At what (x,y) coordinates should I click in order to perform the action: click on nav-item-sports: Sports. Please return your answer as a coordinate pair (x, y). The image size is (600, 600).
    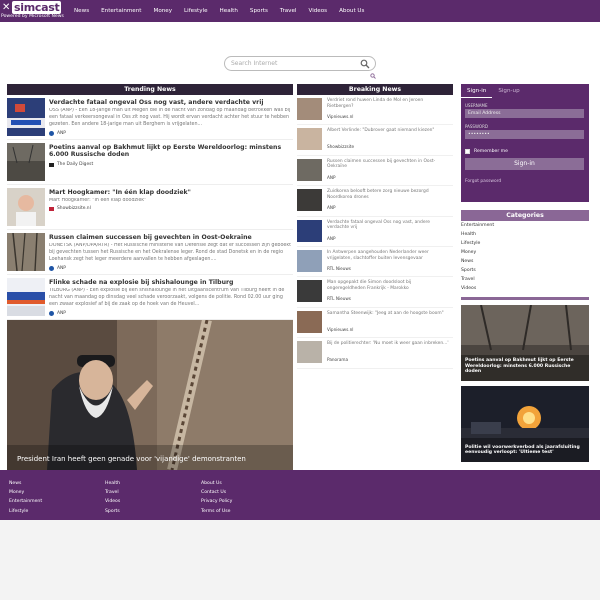
    Looking at the image, I should click on (259, 11).